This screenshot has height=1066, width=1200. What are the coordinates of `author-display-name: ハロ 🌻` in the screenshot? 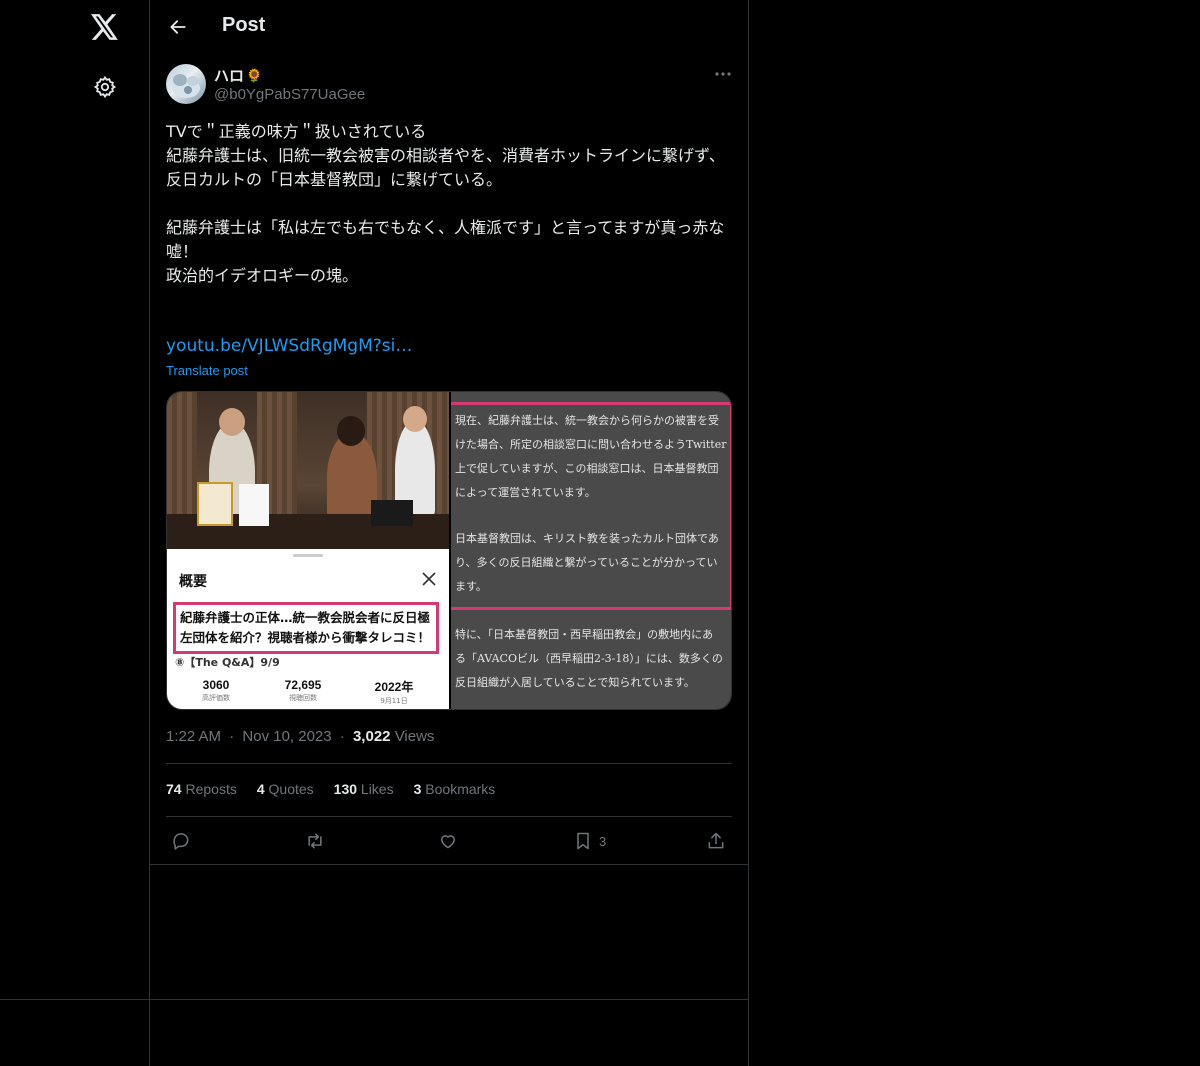 It's located at (238, 75).